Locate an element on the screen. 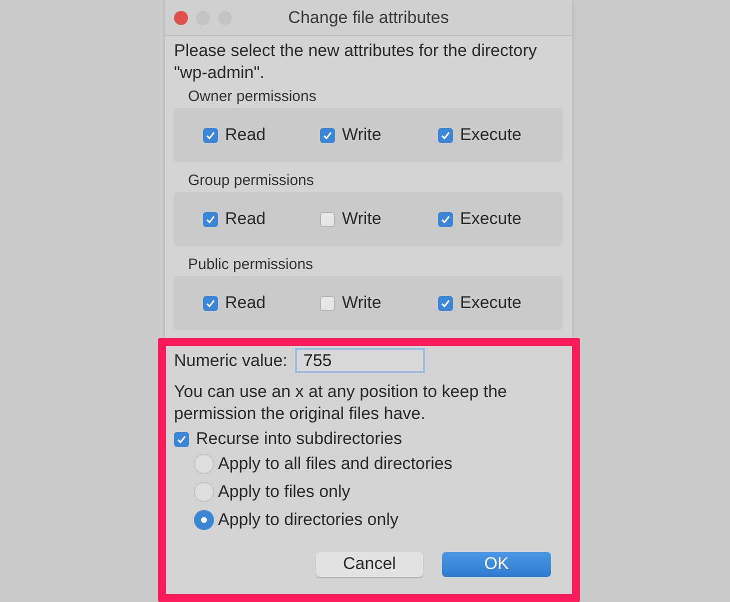 This screenshot has width=730, height=602. window-title: Change file attributes is located at coordinates (368, 18).